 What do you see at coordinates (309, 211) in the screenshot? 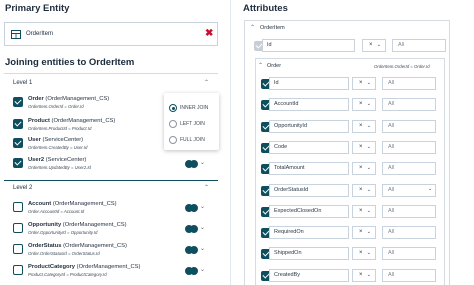
I see `field-name: ExpectedClosedOn` at bounding box center [309, 211].